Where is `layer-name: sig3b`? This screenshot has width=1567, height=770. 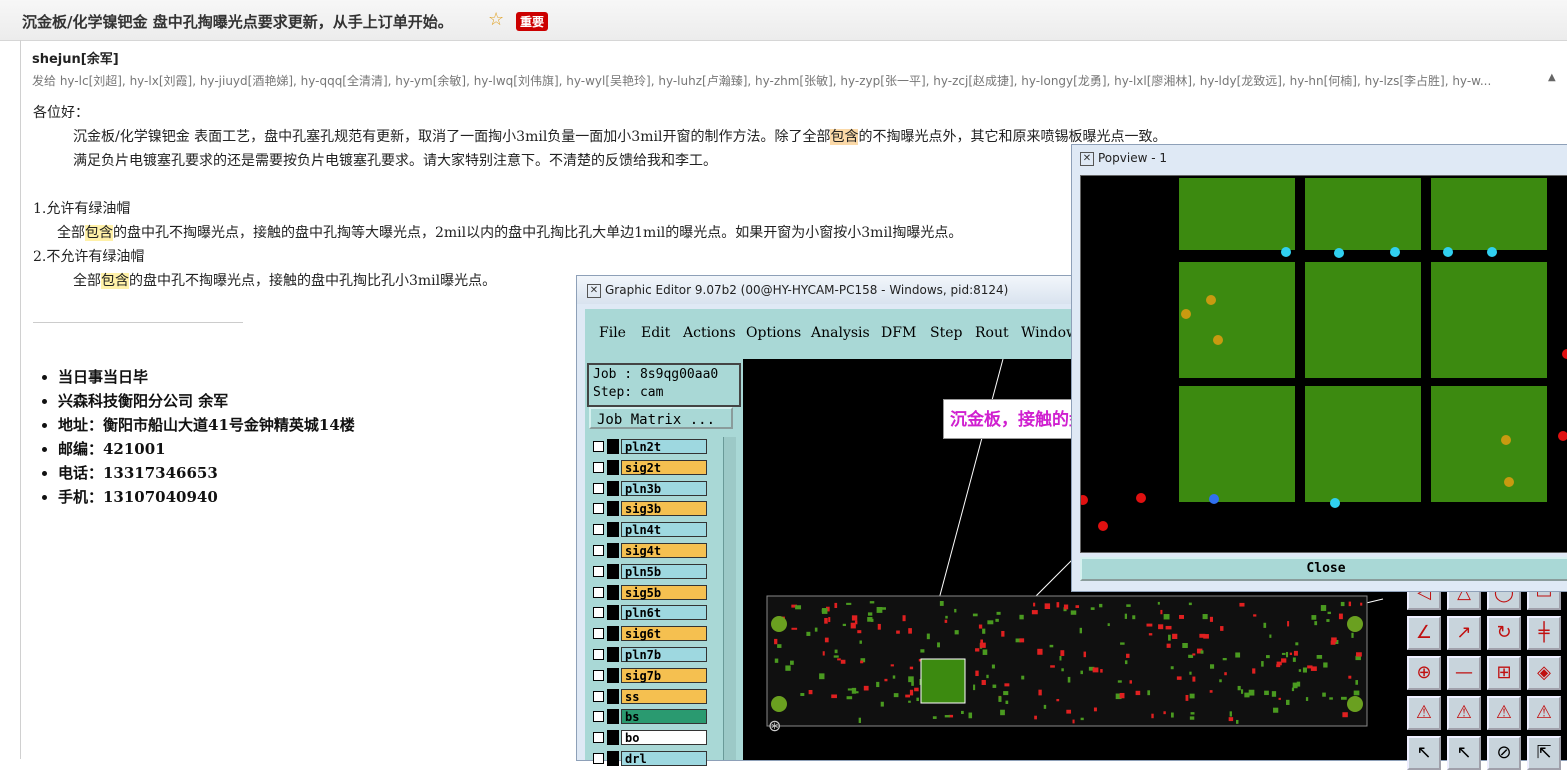 layer-name: sig3b is located at coordinates (664, 509).